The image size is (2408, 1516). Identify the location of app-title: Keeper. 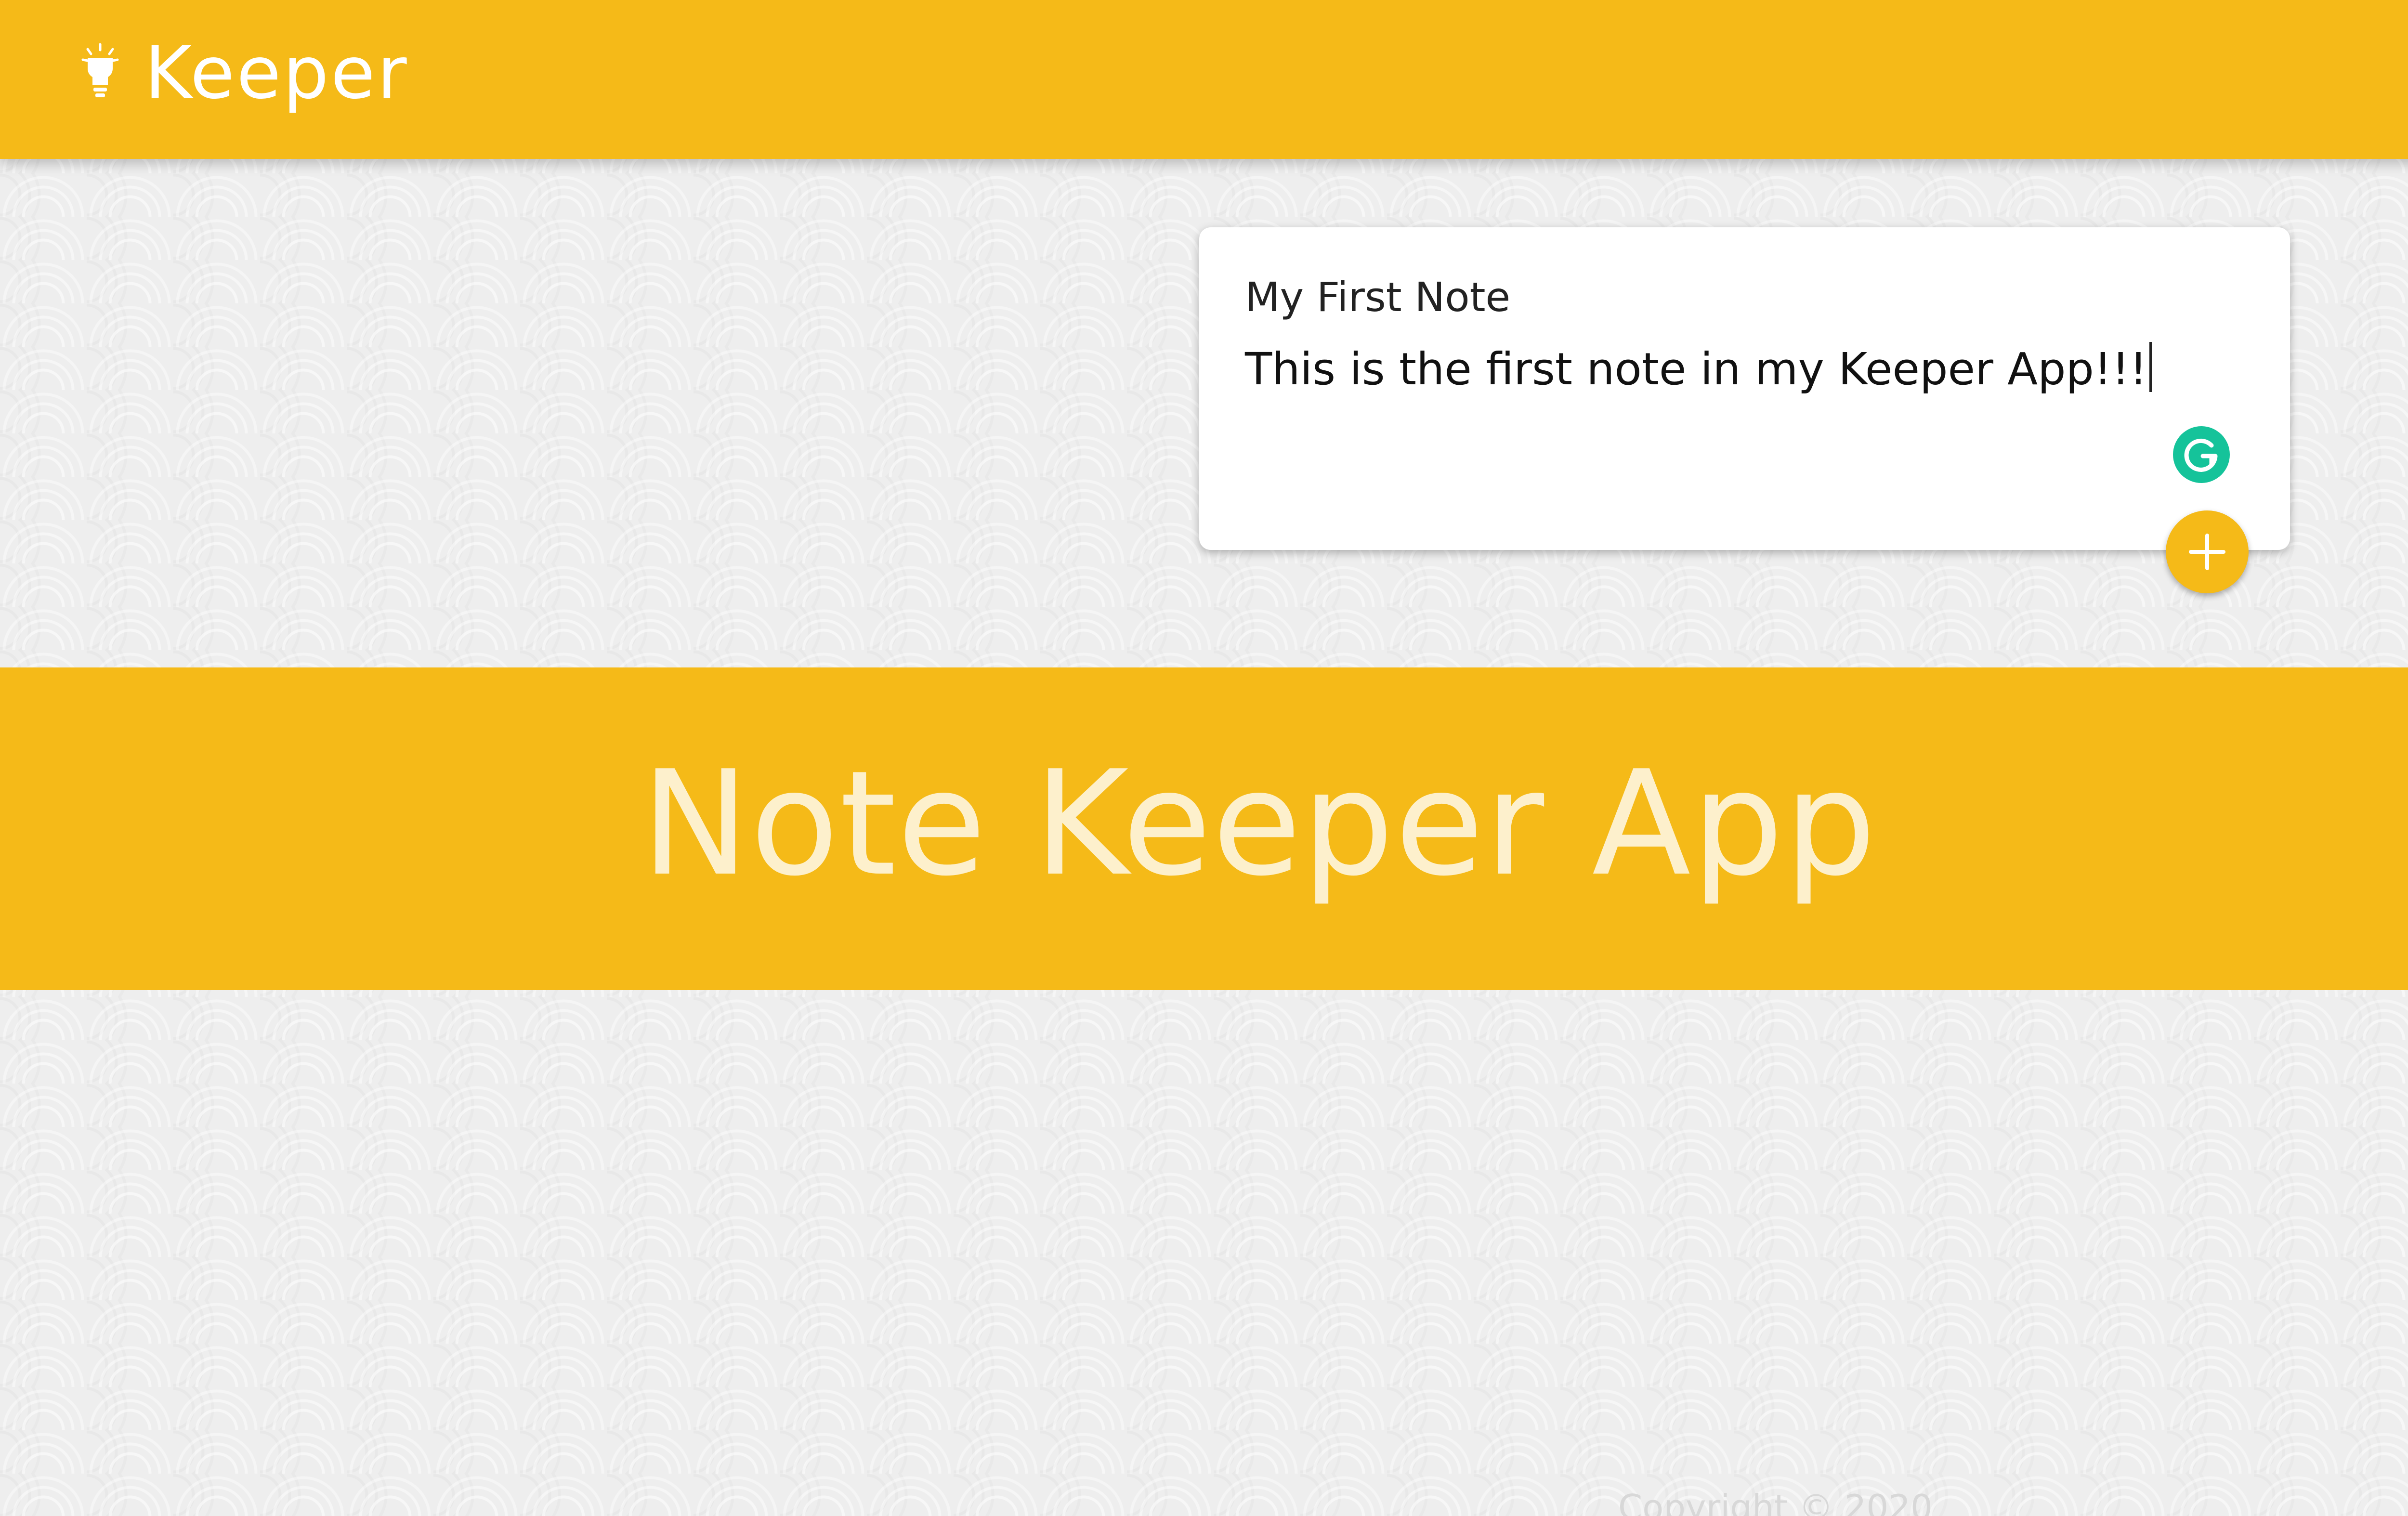
(276, 73).